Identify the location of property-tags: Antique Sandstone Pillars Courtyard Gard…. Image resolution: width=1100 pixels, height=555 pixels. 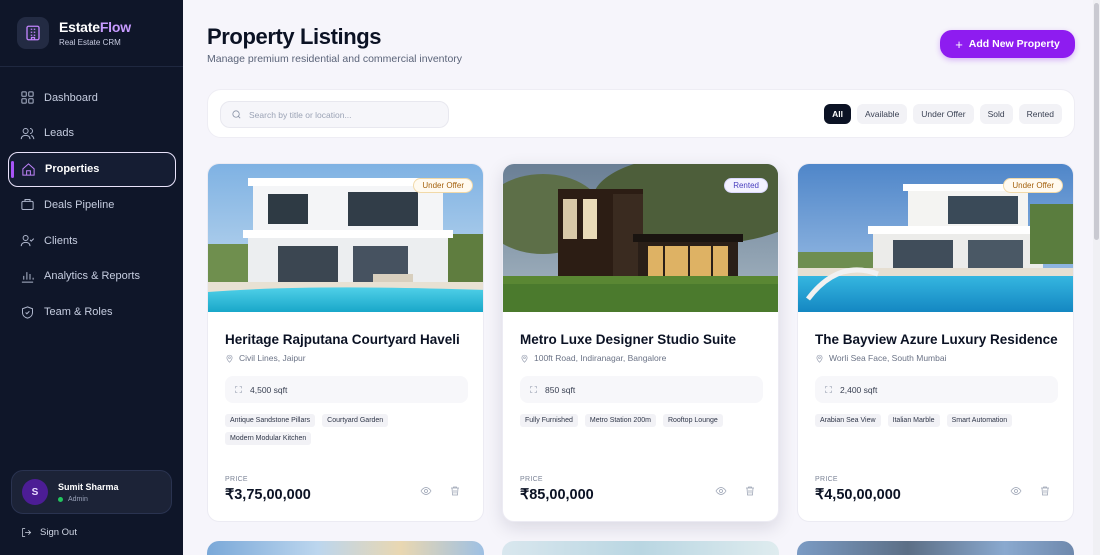
(346, 432).